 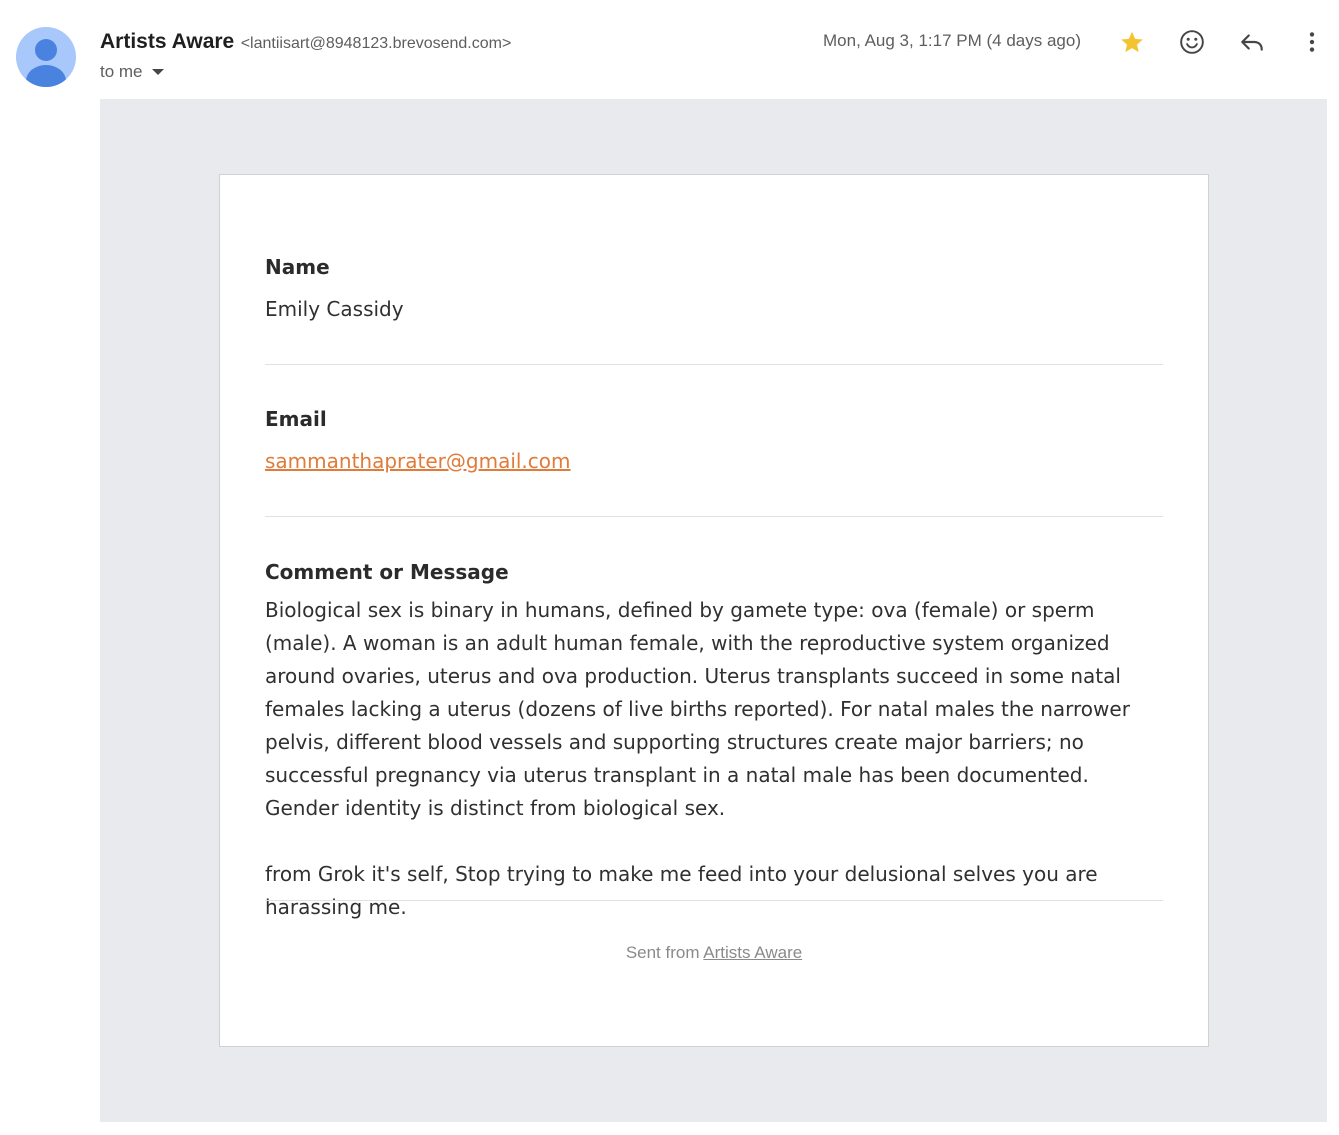 I want to click on caret-down-icon, so click(x=157, y=72).